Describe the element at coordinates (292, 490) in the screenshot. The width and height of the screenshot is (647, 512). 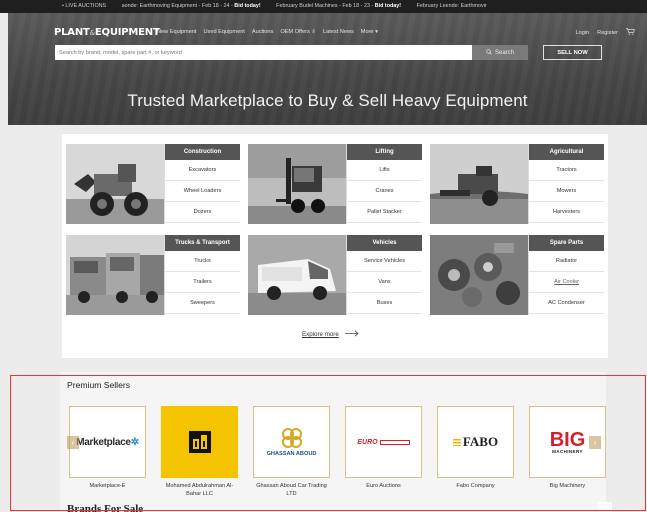
I see `seller-name: Ghassan Aboud Car Trading LTD` at that location.